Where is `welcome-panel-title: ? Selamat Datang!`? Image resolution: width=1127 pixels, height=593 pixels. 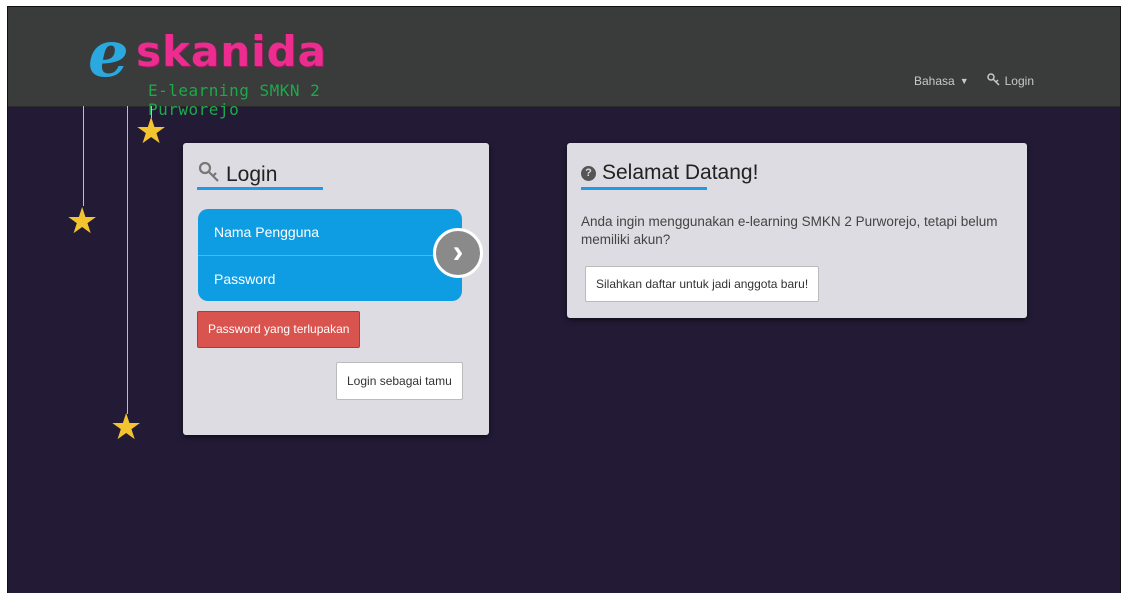 welcome-panel-title: ? Selamat Datang! is located at coordinates (669, 173).